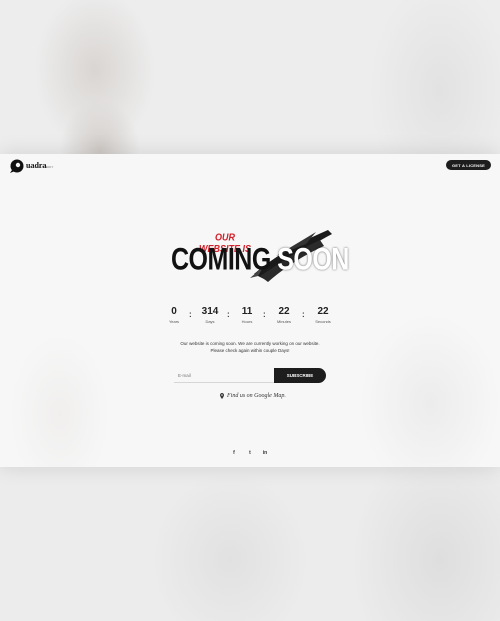 This screenshot has width=500, height=621. What do you see at coordinates (250, 453) in the screenshot?
I see `twitter-icon: t` at bounding box center [250, 453].